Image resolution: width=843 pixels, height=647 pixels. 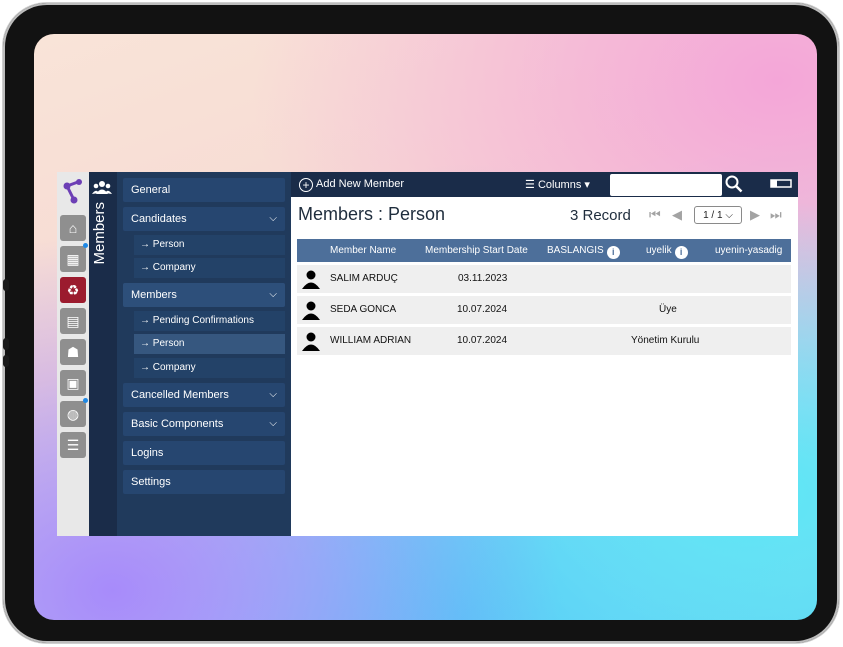 What do you see at coordinates (306, 185) in the screenshot?
I see `plus-circle-icon: +` at bounding box center [306, 185].